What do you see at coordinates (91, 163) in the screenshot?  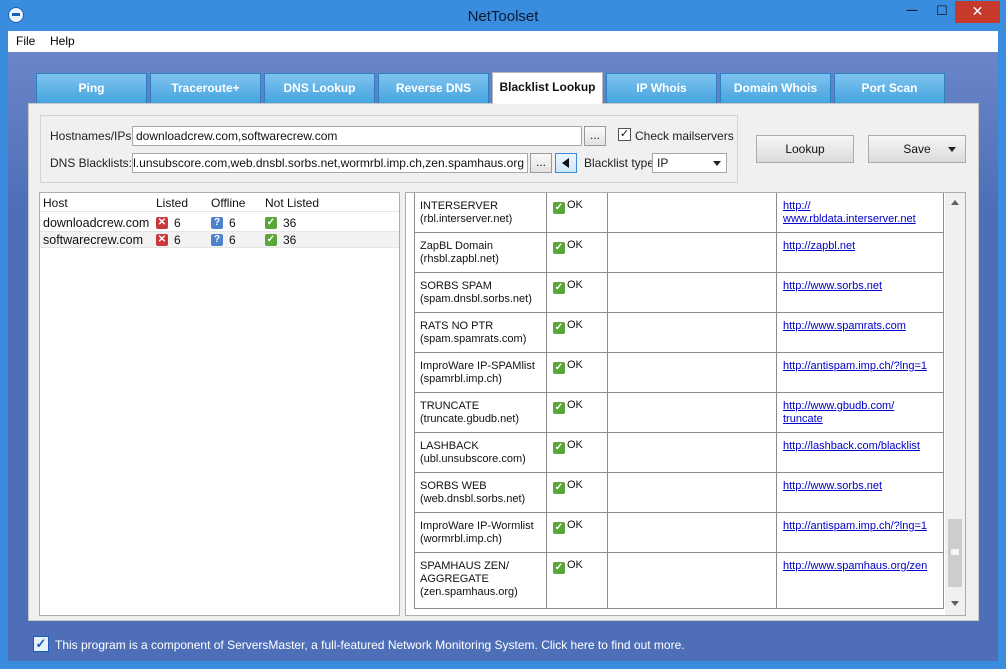 I see `dns-blacklists-label: DNS Blacklists:` at bounding box center [91, 163].